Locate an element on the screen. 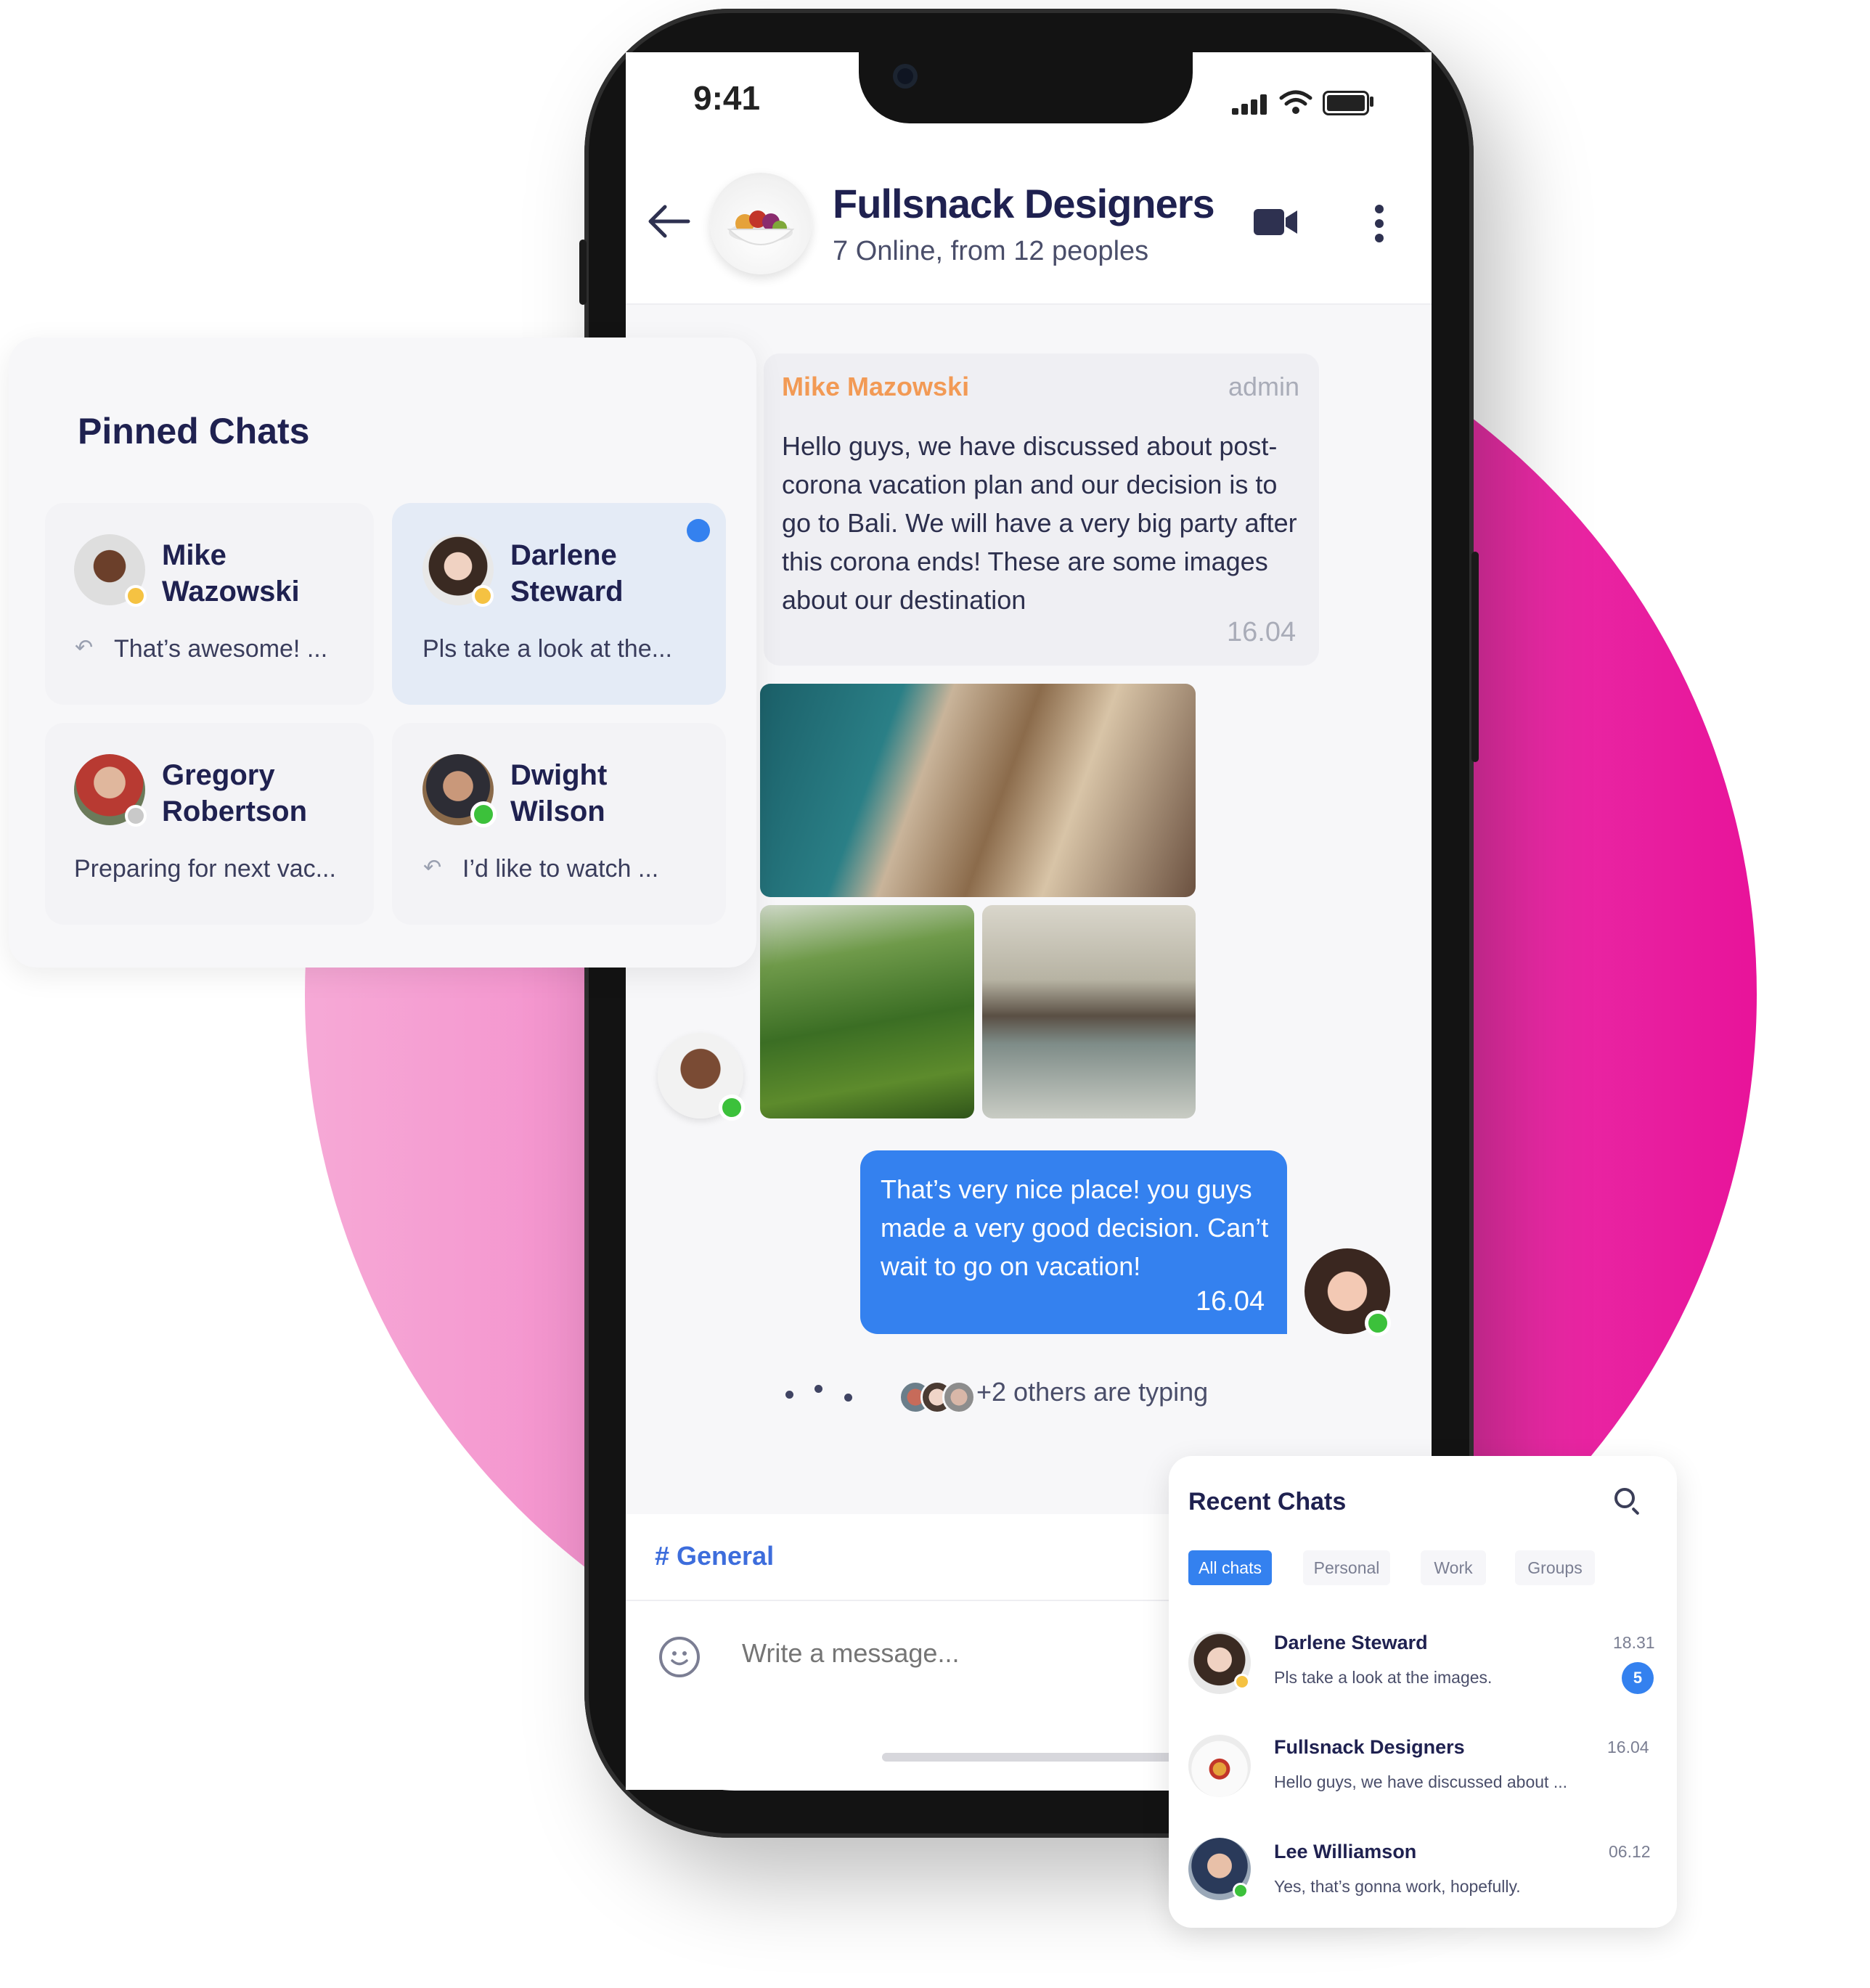  chat-title: Fullsnack Designers is located at coordinates (1024, 203).